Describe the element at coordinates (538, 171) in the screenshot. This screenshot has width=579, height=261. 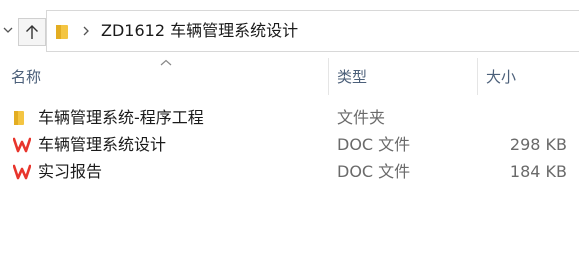
I see `file-size: 184 KB` at that location.